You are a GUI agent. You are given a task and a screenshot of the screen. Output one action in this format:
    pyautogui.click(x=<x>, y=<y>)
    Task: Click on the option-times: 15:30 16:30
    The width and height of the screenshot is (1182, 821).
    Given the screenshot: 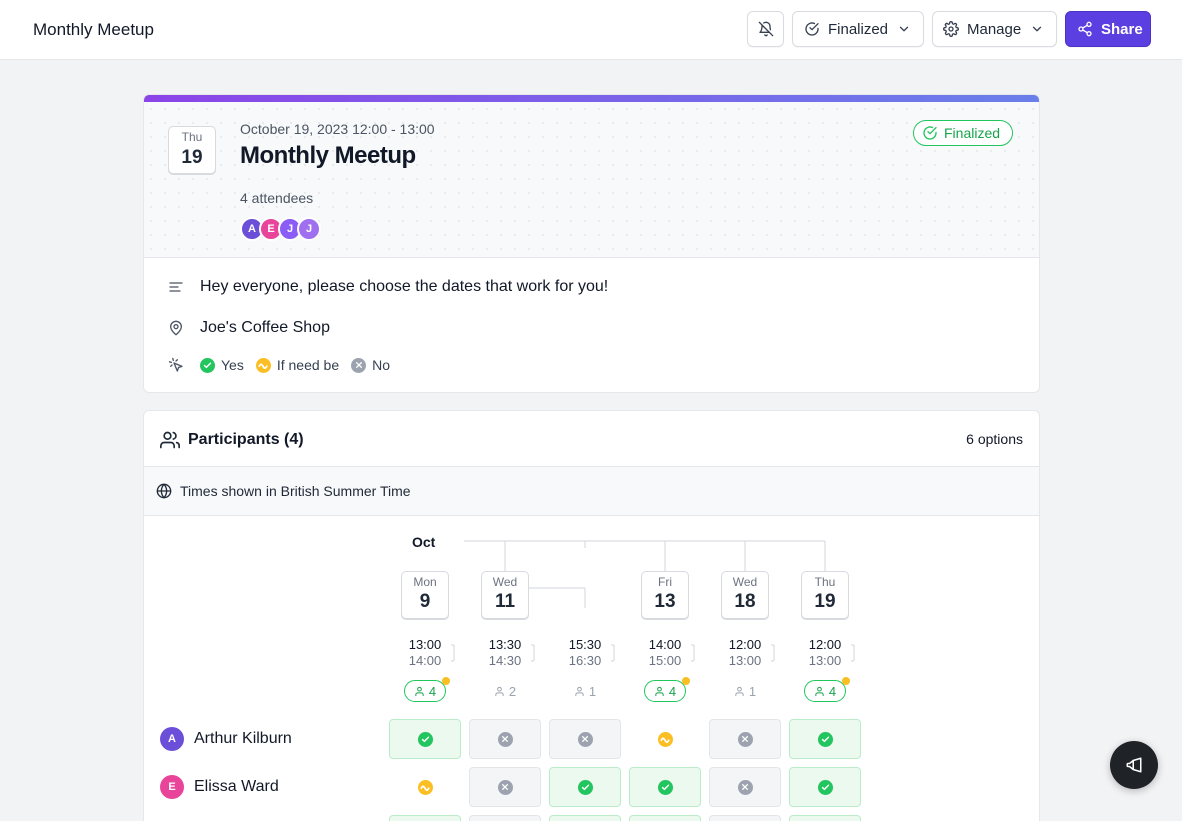 What is the action you would take?
    pyautogui.click(x=585, y=653)
    